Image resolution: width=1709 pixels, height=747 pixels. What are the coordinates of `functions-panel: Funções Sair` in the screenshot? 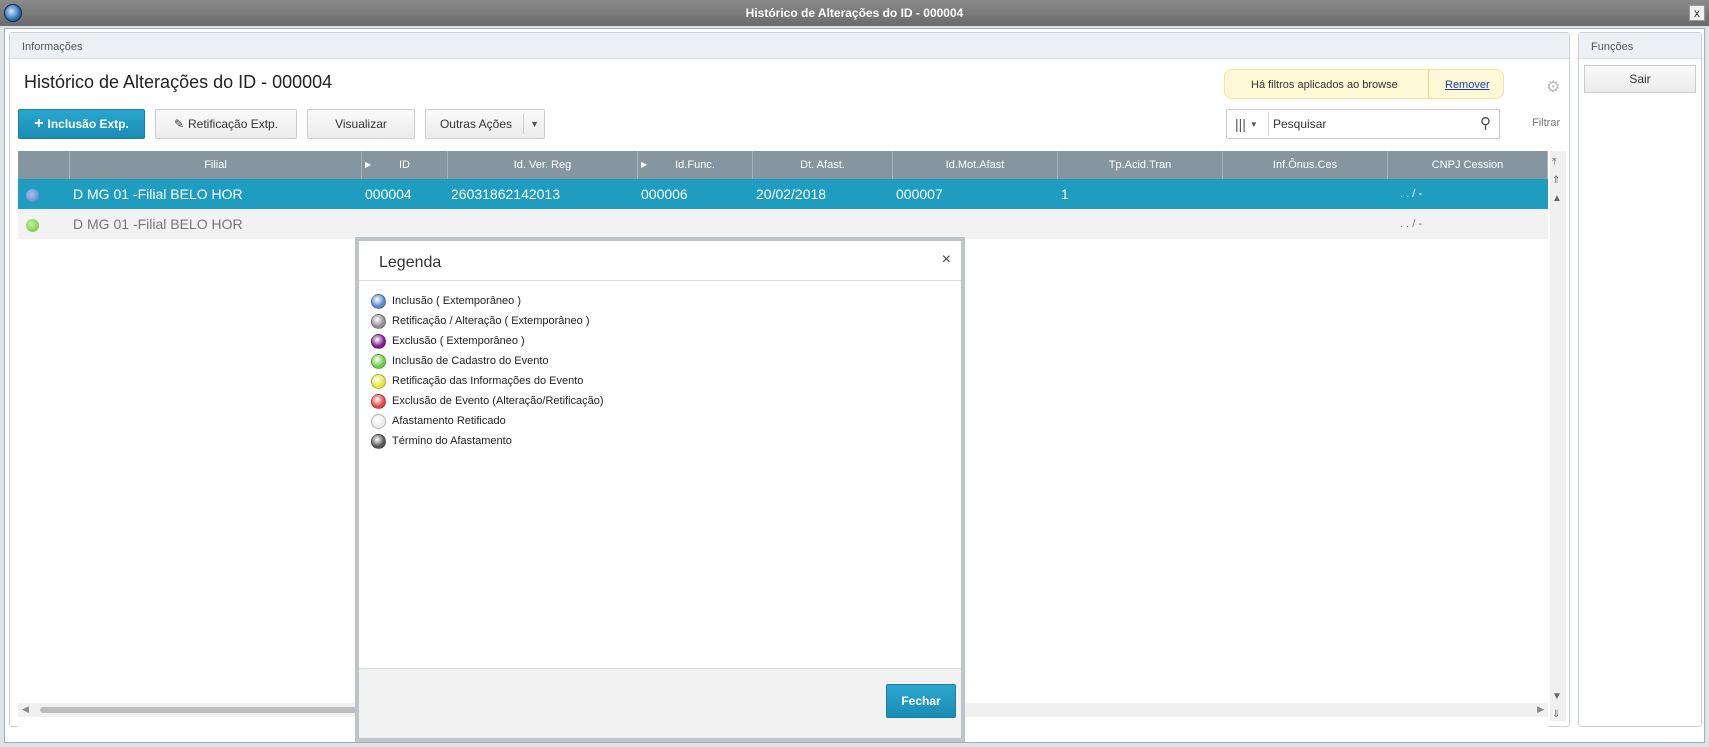 It's located at (1640, 379).